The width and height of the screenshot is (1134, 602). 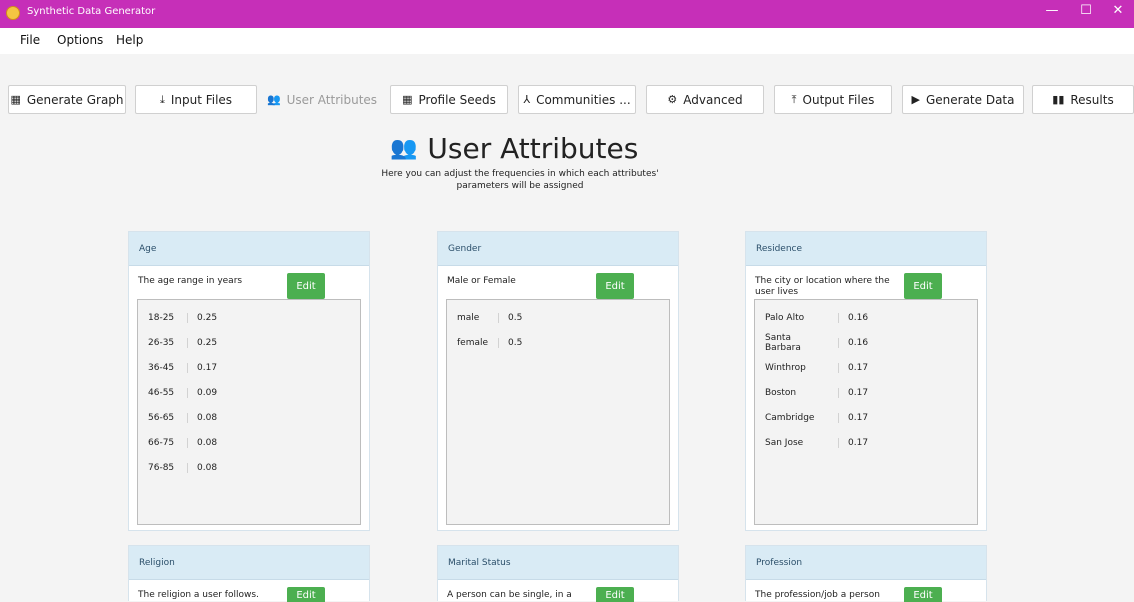 What do you see at coordinates (30, 40) in the screenshot?
I see `menu-file: File` at bounding box center [30, 40].